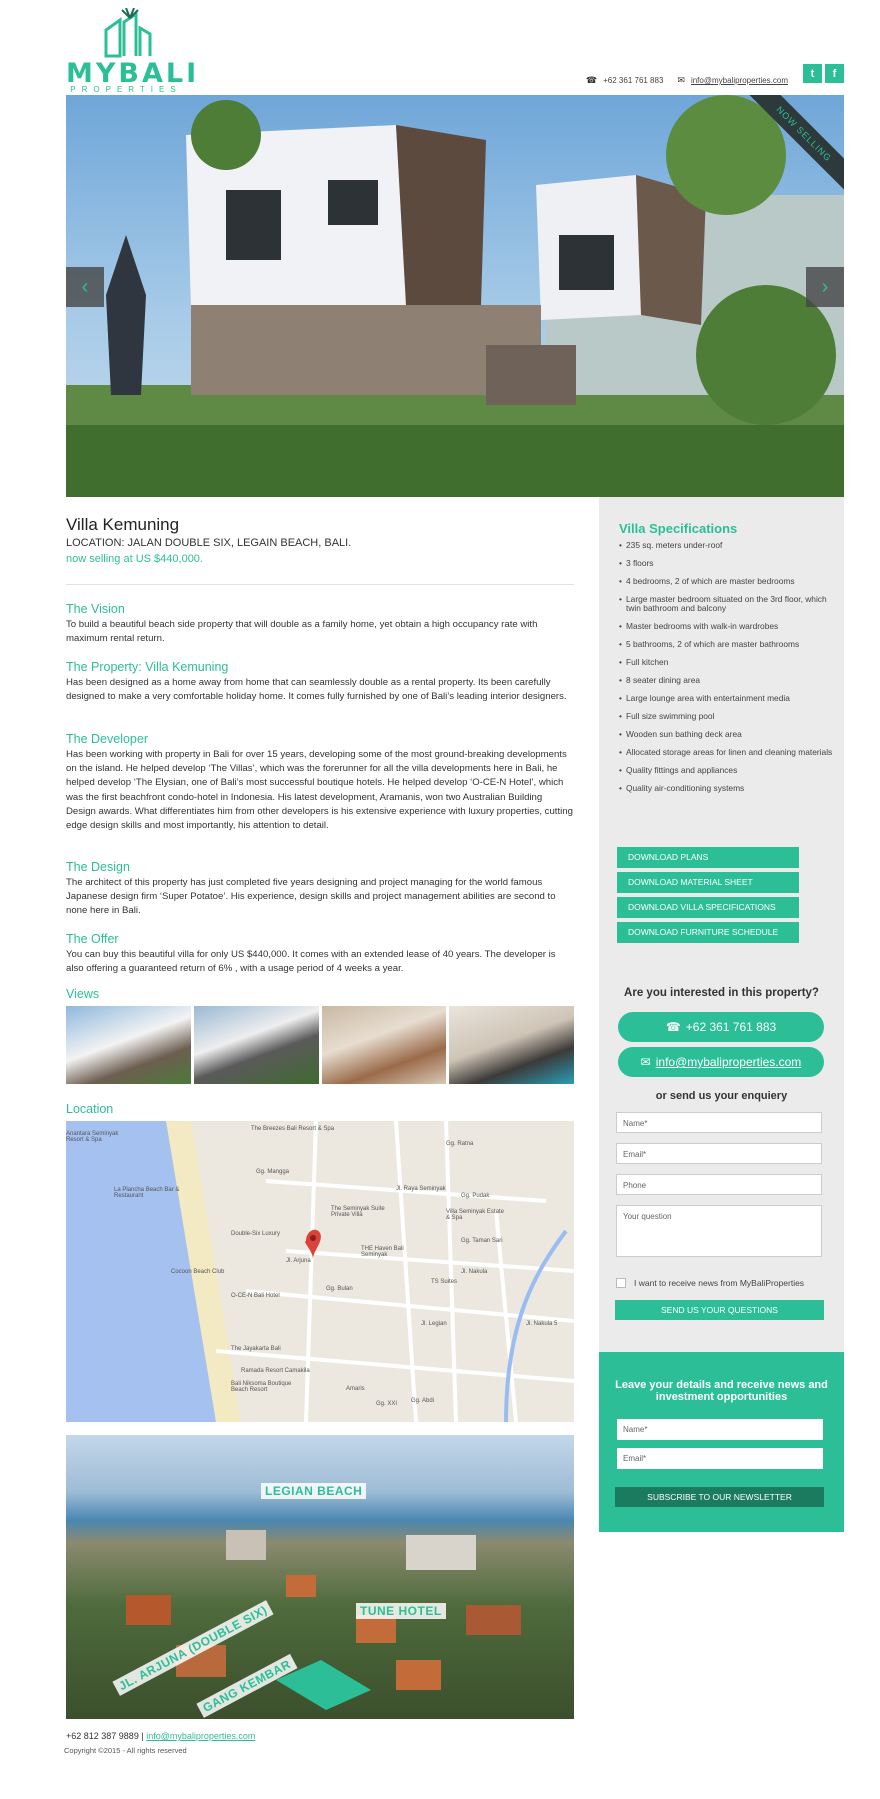  What do you see at coordinates (708, 857) in the screenshot?
I see `download-plans-button: DOWNLOAD PLANS` at bounding box center [708, 857].